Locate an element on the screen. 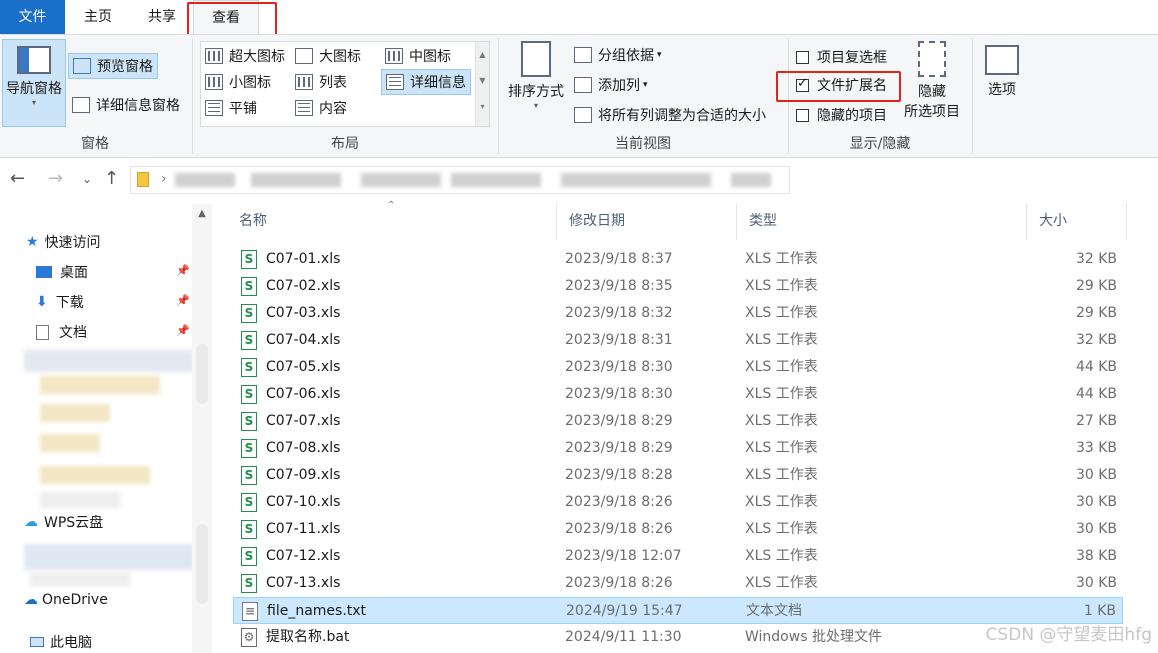 This screenshot has width=1158, height=653. hide-selected-items-button: 隐藏 所选项目 is located at coordinates (932, 81).